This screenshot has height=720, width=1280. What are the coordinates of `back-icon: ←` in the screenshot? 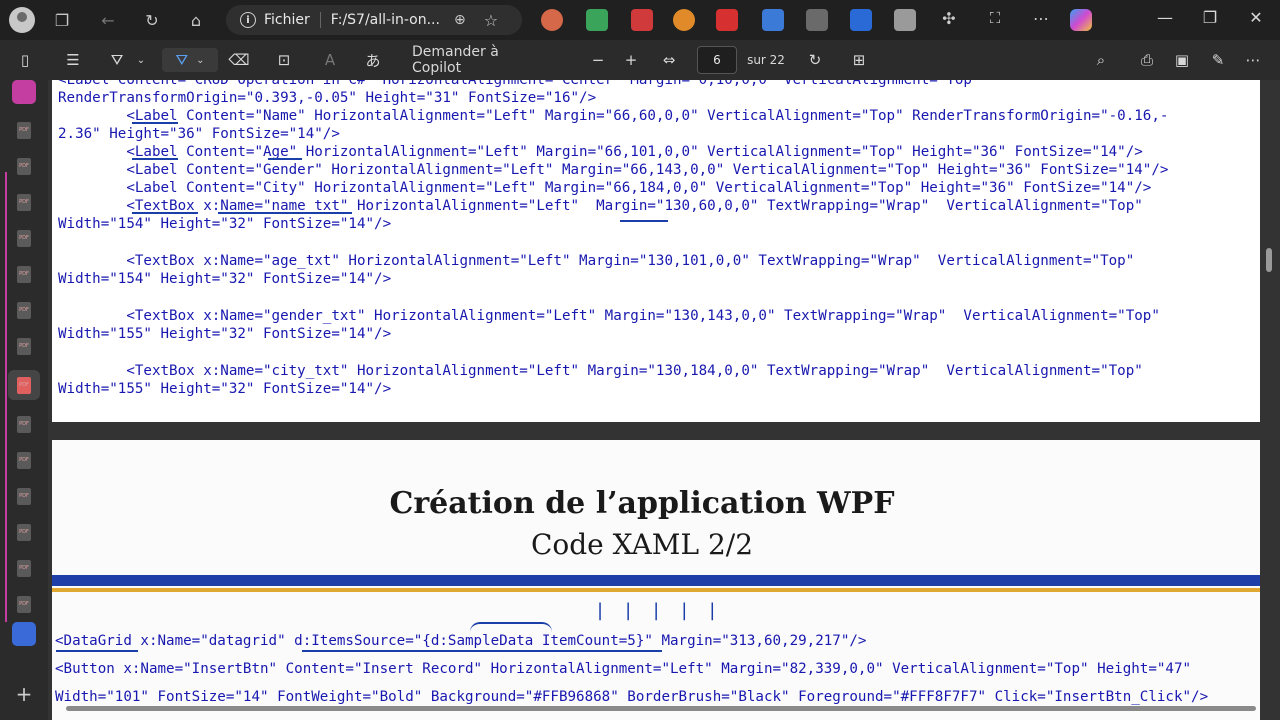 It's located at (108, 20).